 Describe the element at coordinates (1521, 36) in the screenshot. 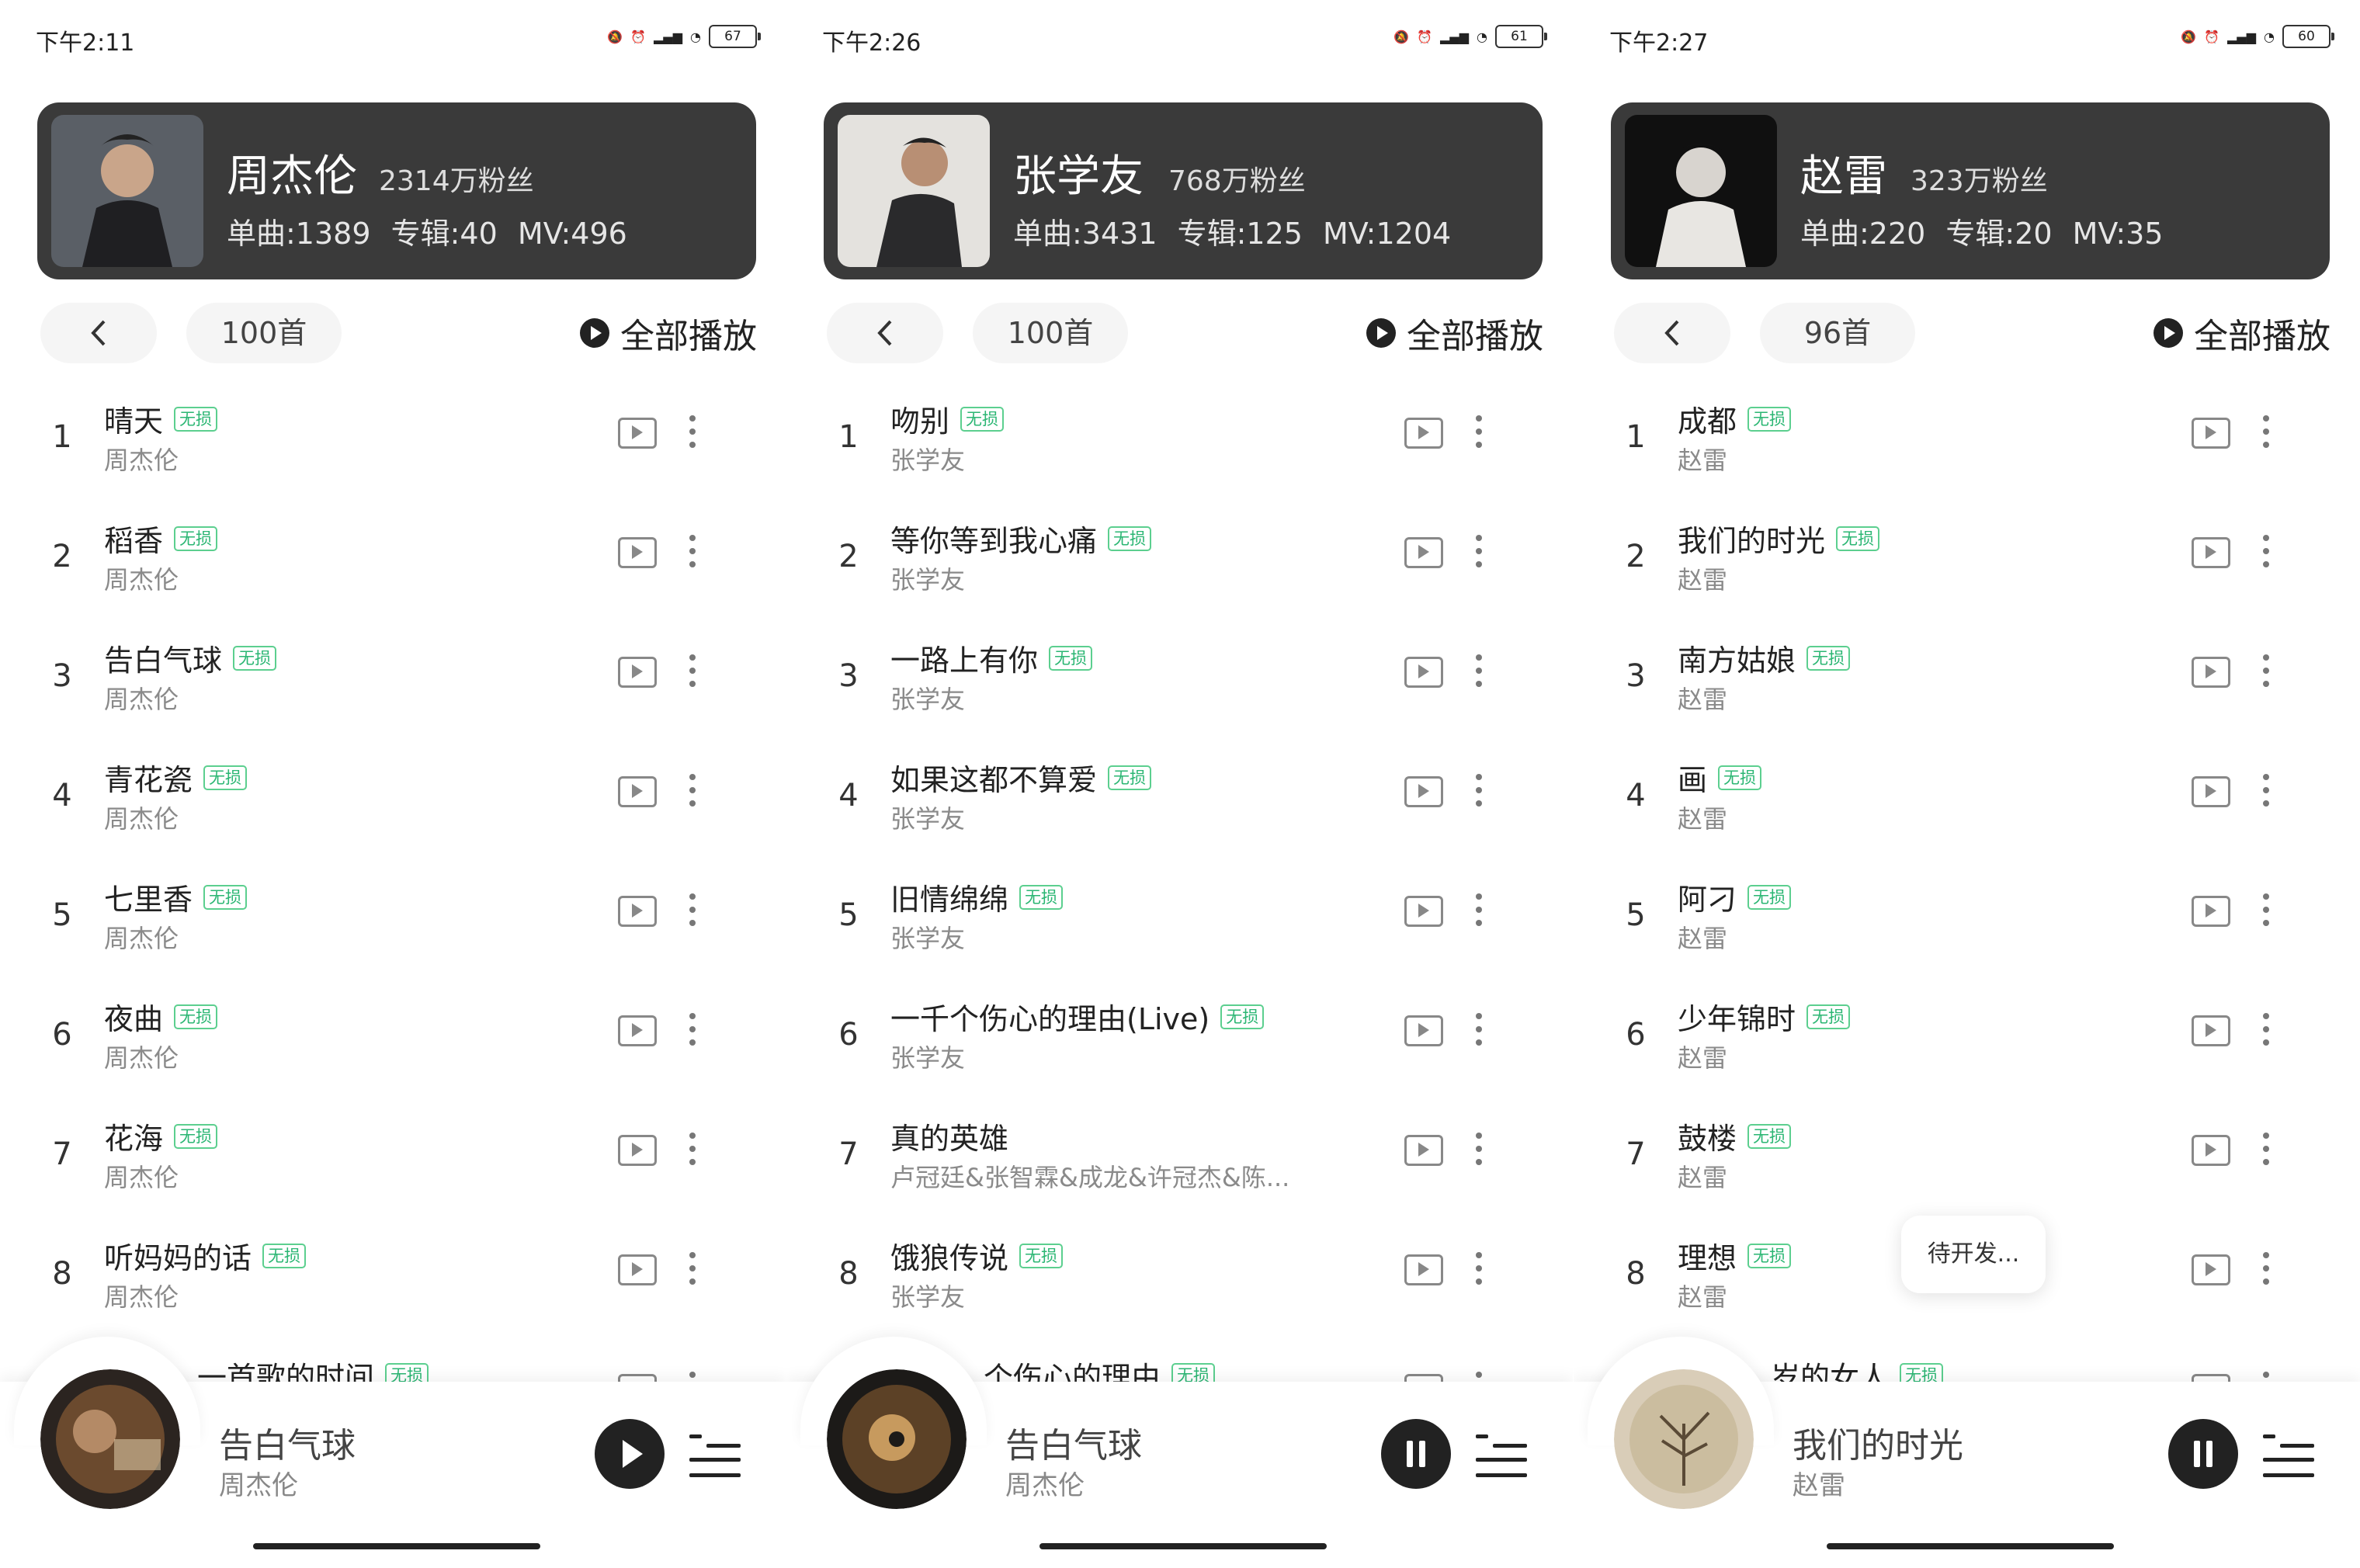

I see `battery-icon: 61` at that location.